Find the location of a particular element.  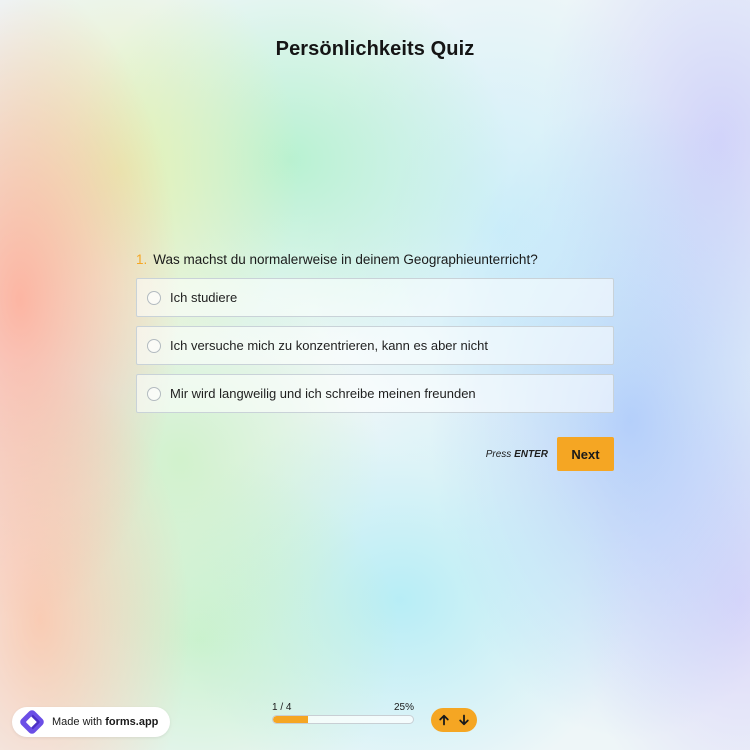

progress-bar is located at coordinates (343, 719).